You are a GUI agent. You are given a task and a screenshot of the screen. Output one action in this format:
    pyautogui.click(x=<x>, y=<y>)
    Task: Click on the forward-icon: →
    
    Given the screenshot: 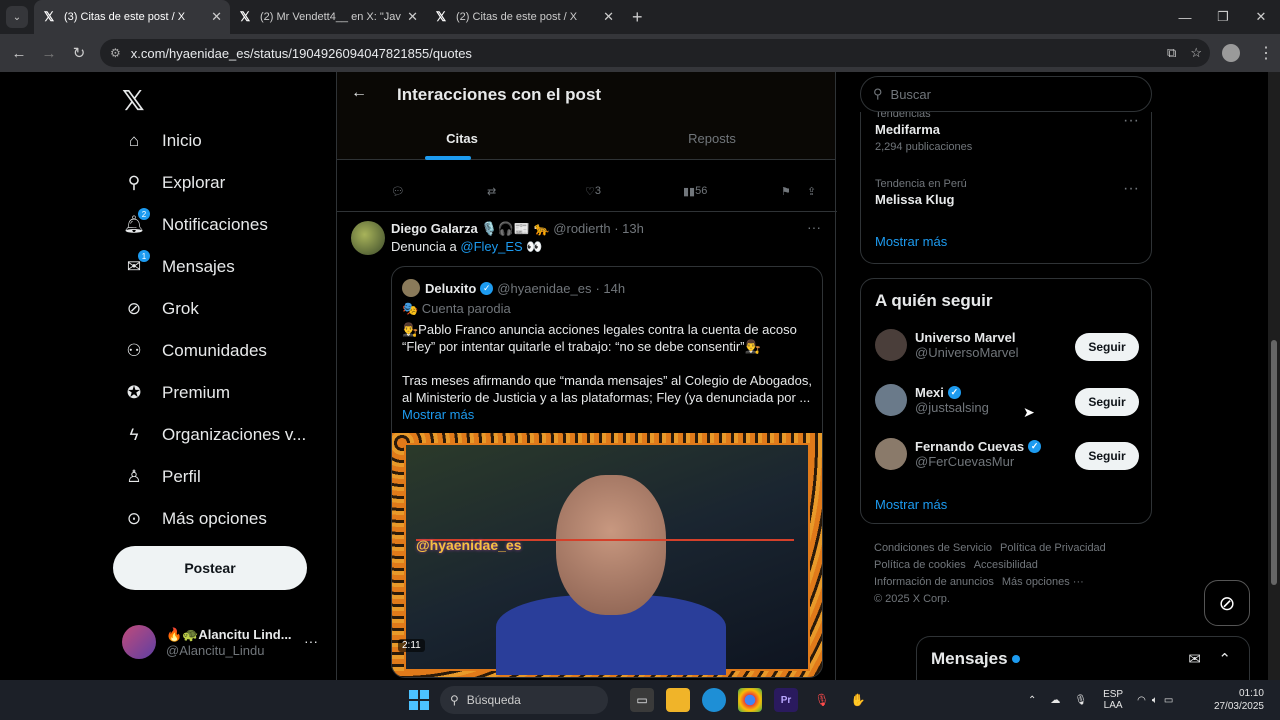 What is the action you would take?
    pyautogui.click(x=49, y=53)
    